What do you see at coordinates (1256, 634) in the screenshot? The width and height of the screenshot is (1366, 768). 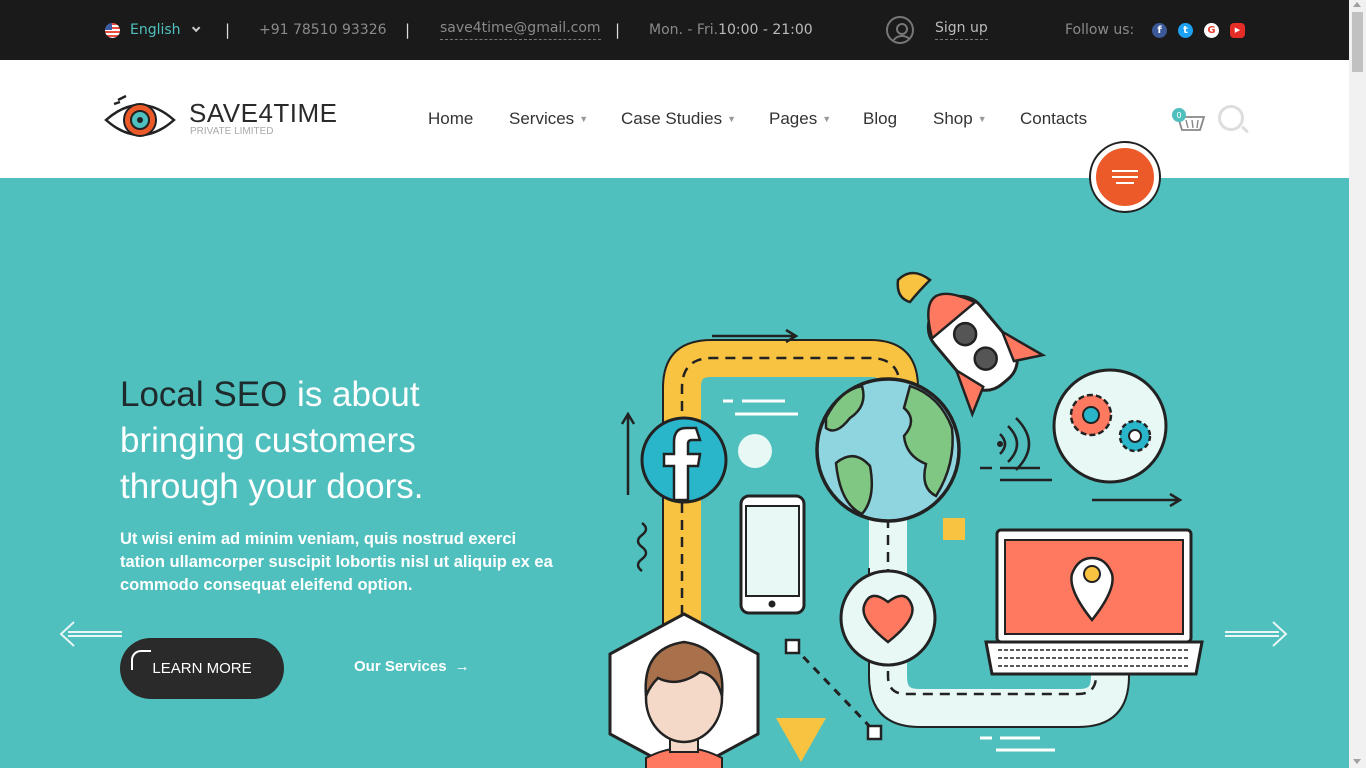 I see `slider-next-arrow-icon` at bounding box center [1256, 634].